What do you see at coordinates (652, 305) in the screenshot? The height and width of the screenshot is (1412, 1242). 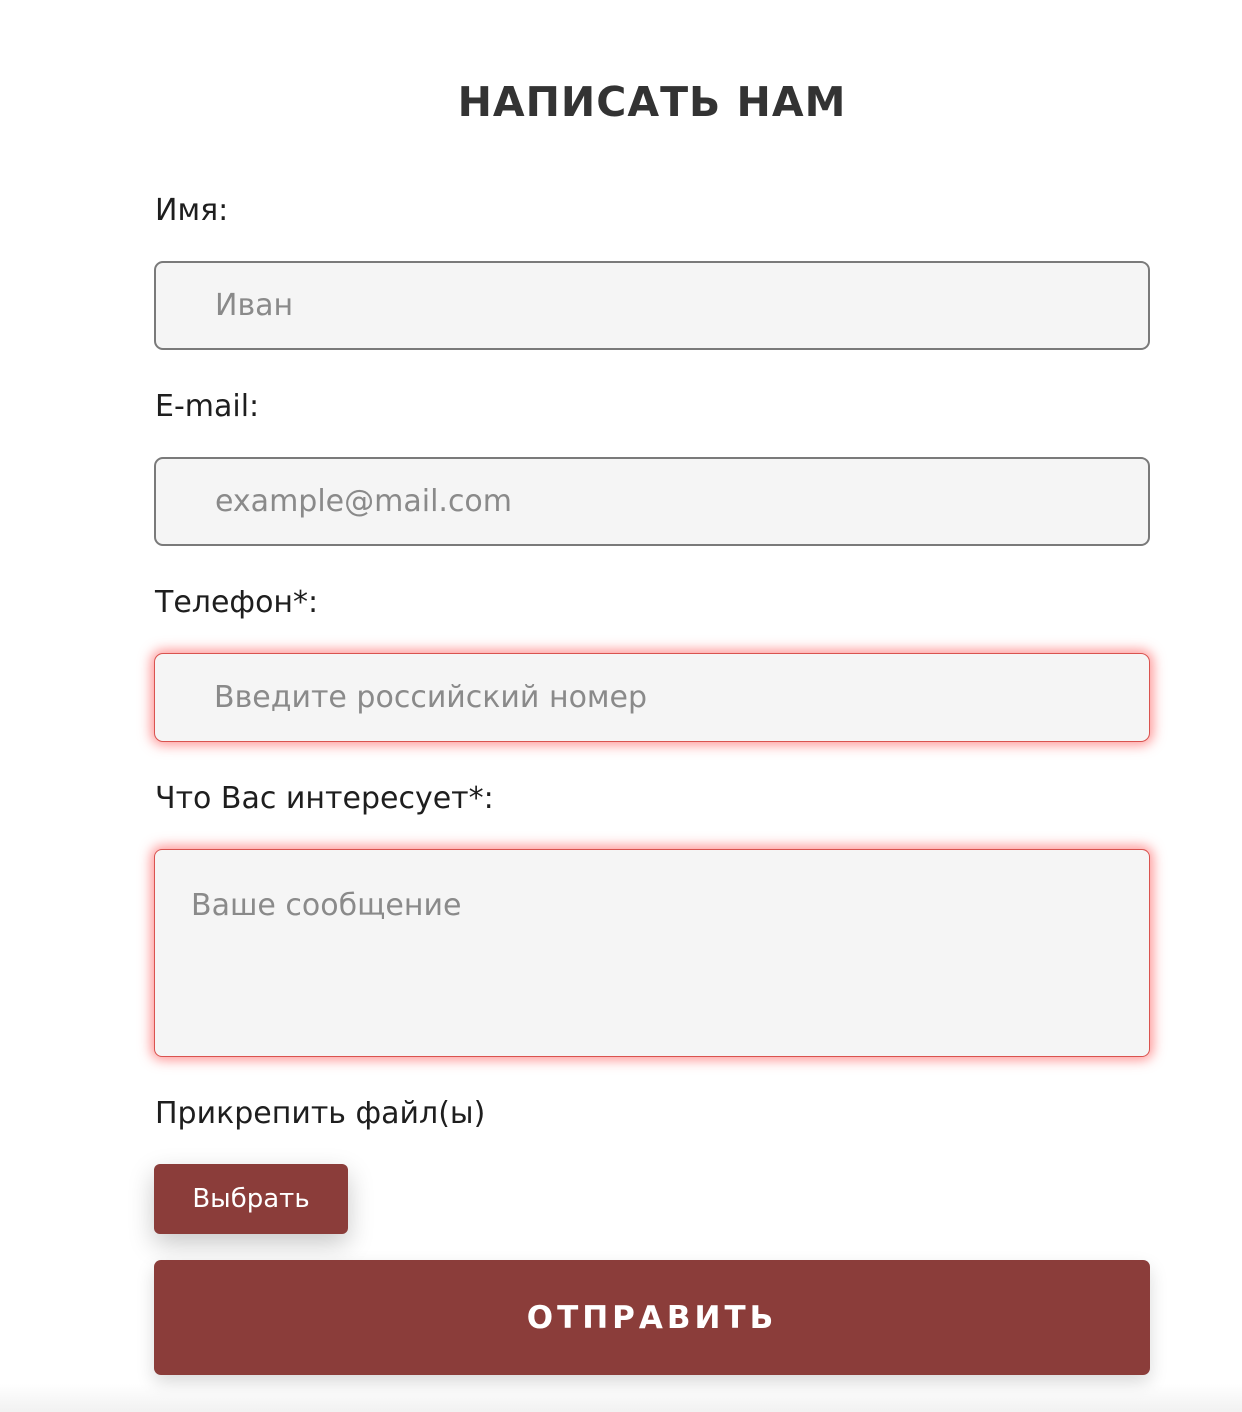 I see `name-input` at bounding box center [652, 305].